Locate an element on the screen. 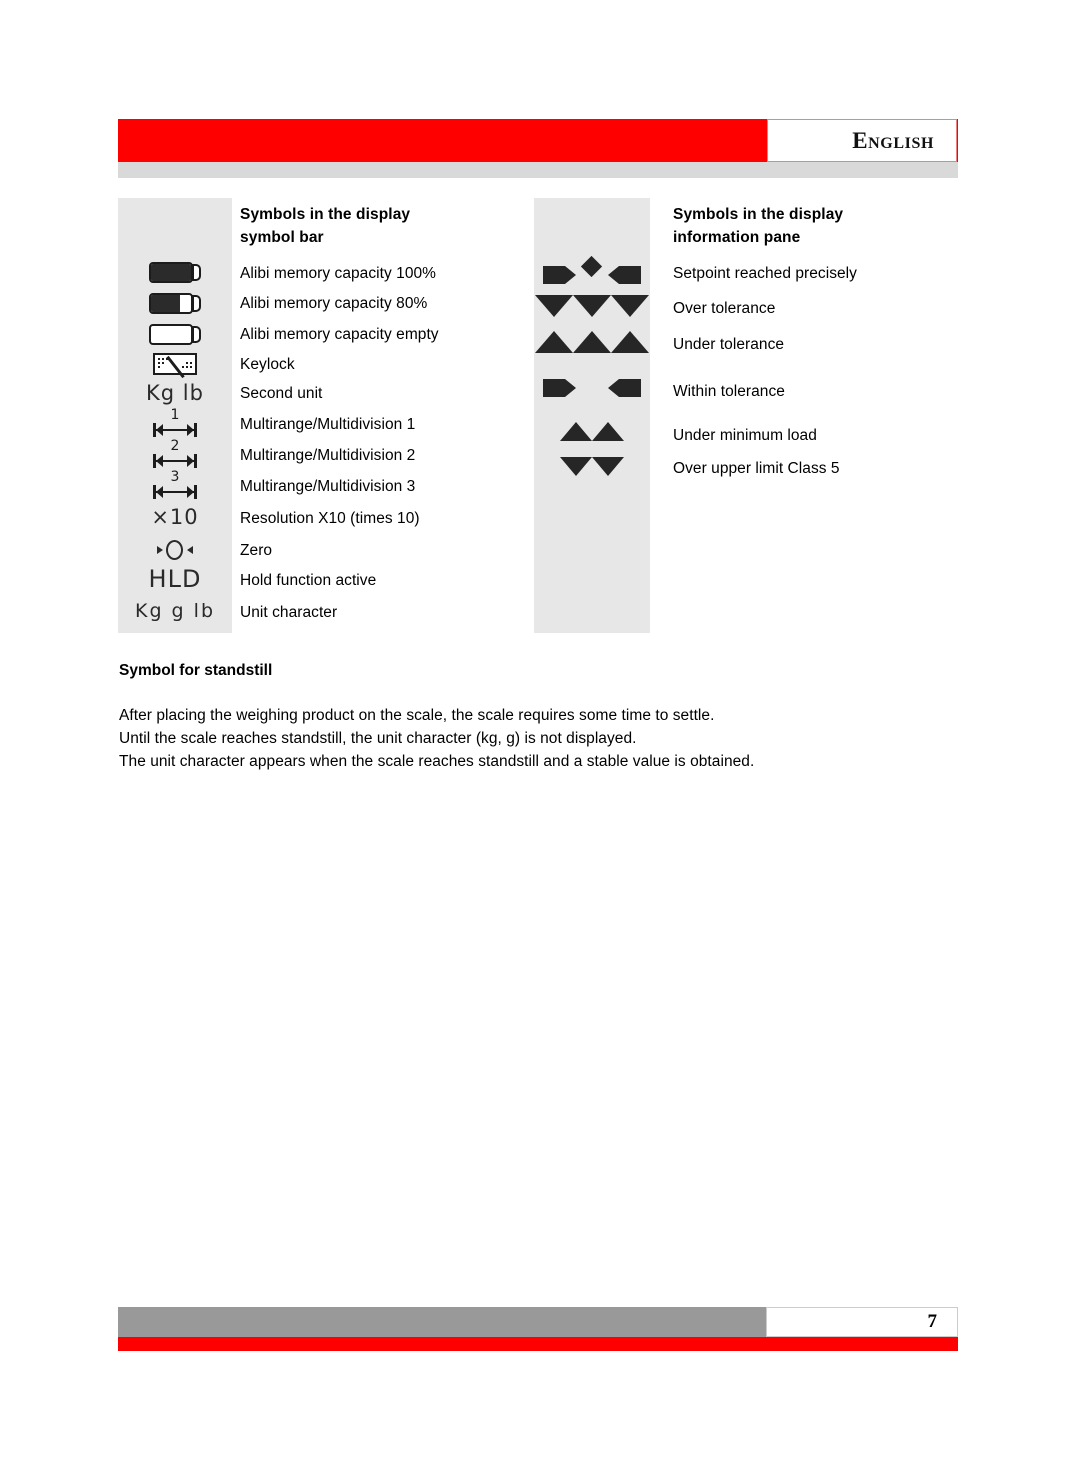 This screenshot has width=1080, height=1468. unit-character-icon: Kg g lb is located at coordinates (175, 611).